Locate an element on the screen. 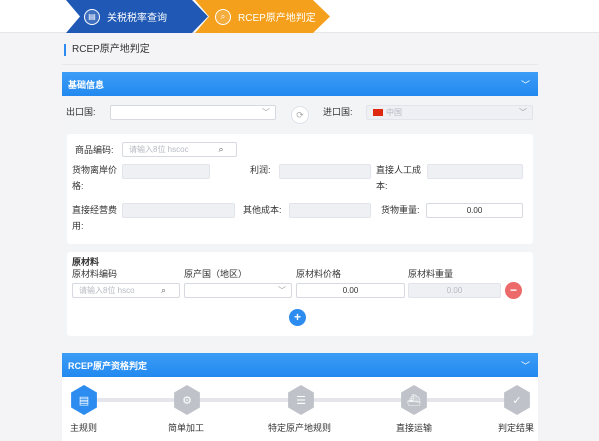 The width and height of the screenshot is (599, 441). import-country-select: 中国 ﹀ is located at coordinates (449, 112).